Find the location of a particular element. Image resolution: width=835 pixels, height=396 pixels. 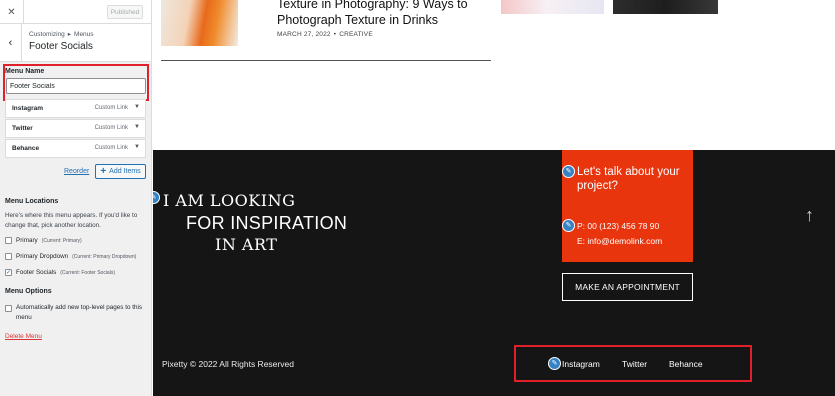

menu-name-input is located at coordinates (76, 86).